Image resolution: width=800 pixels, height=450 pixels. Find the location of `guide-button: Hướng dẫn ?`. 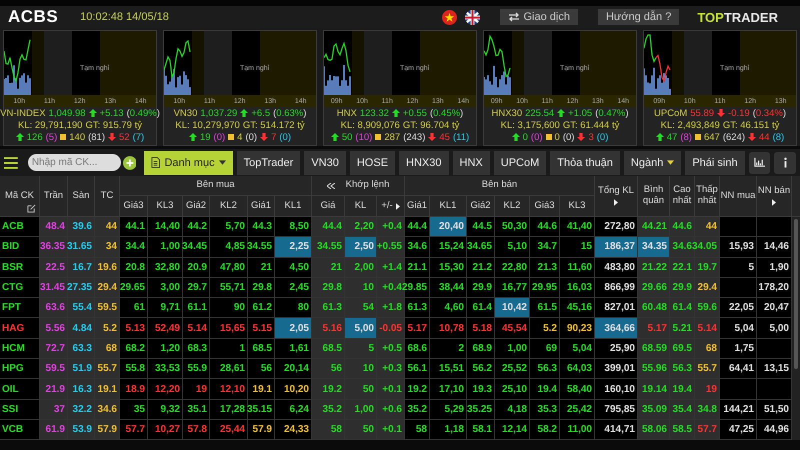

guide-button: Hướng dẫn ? is located at coordinates (639, 17).